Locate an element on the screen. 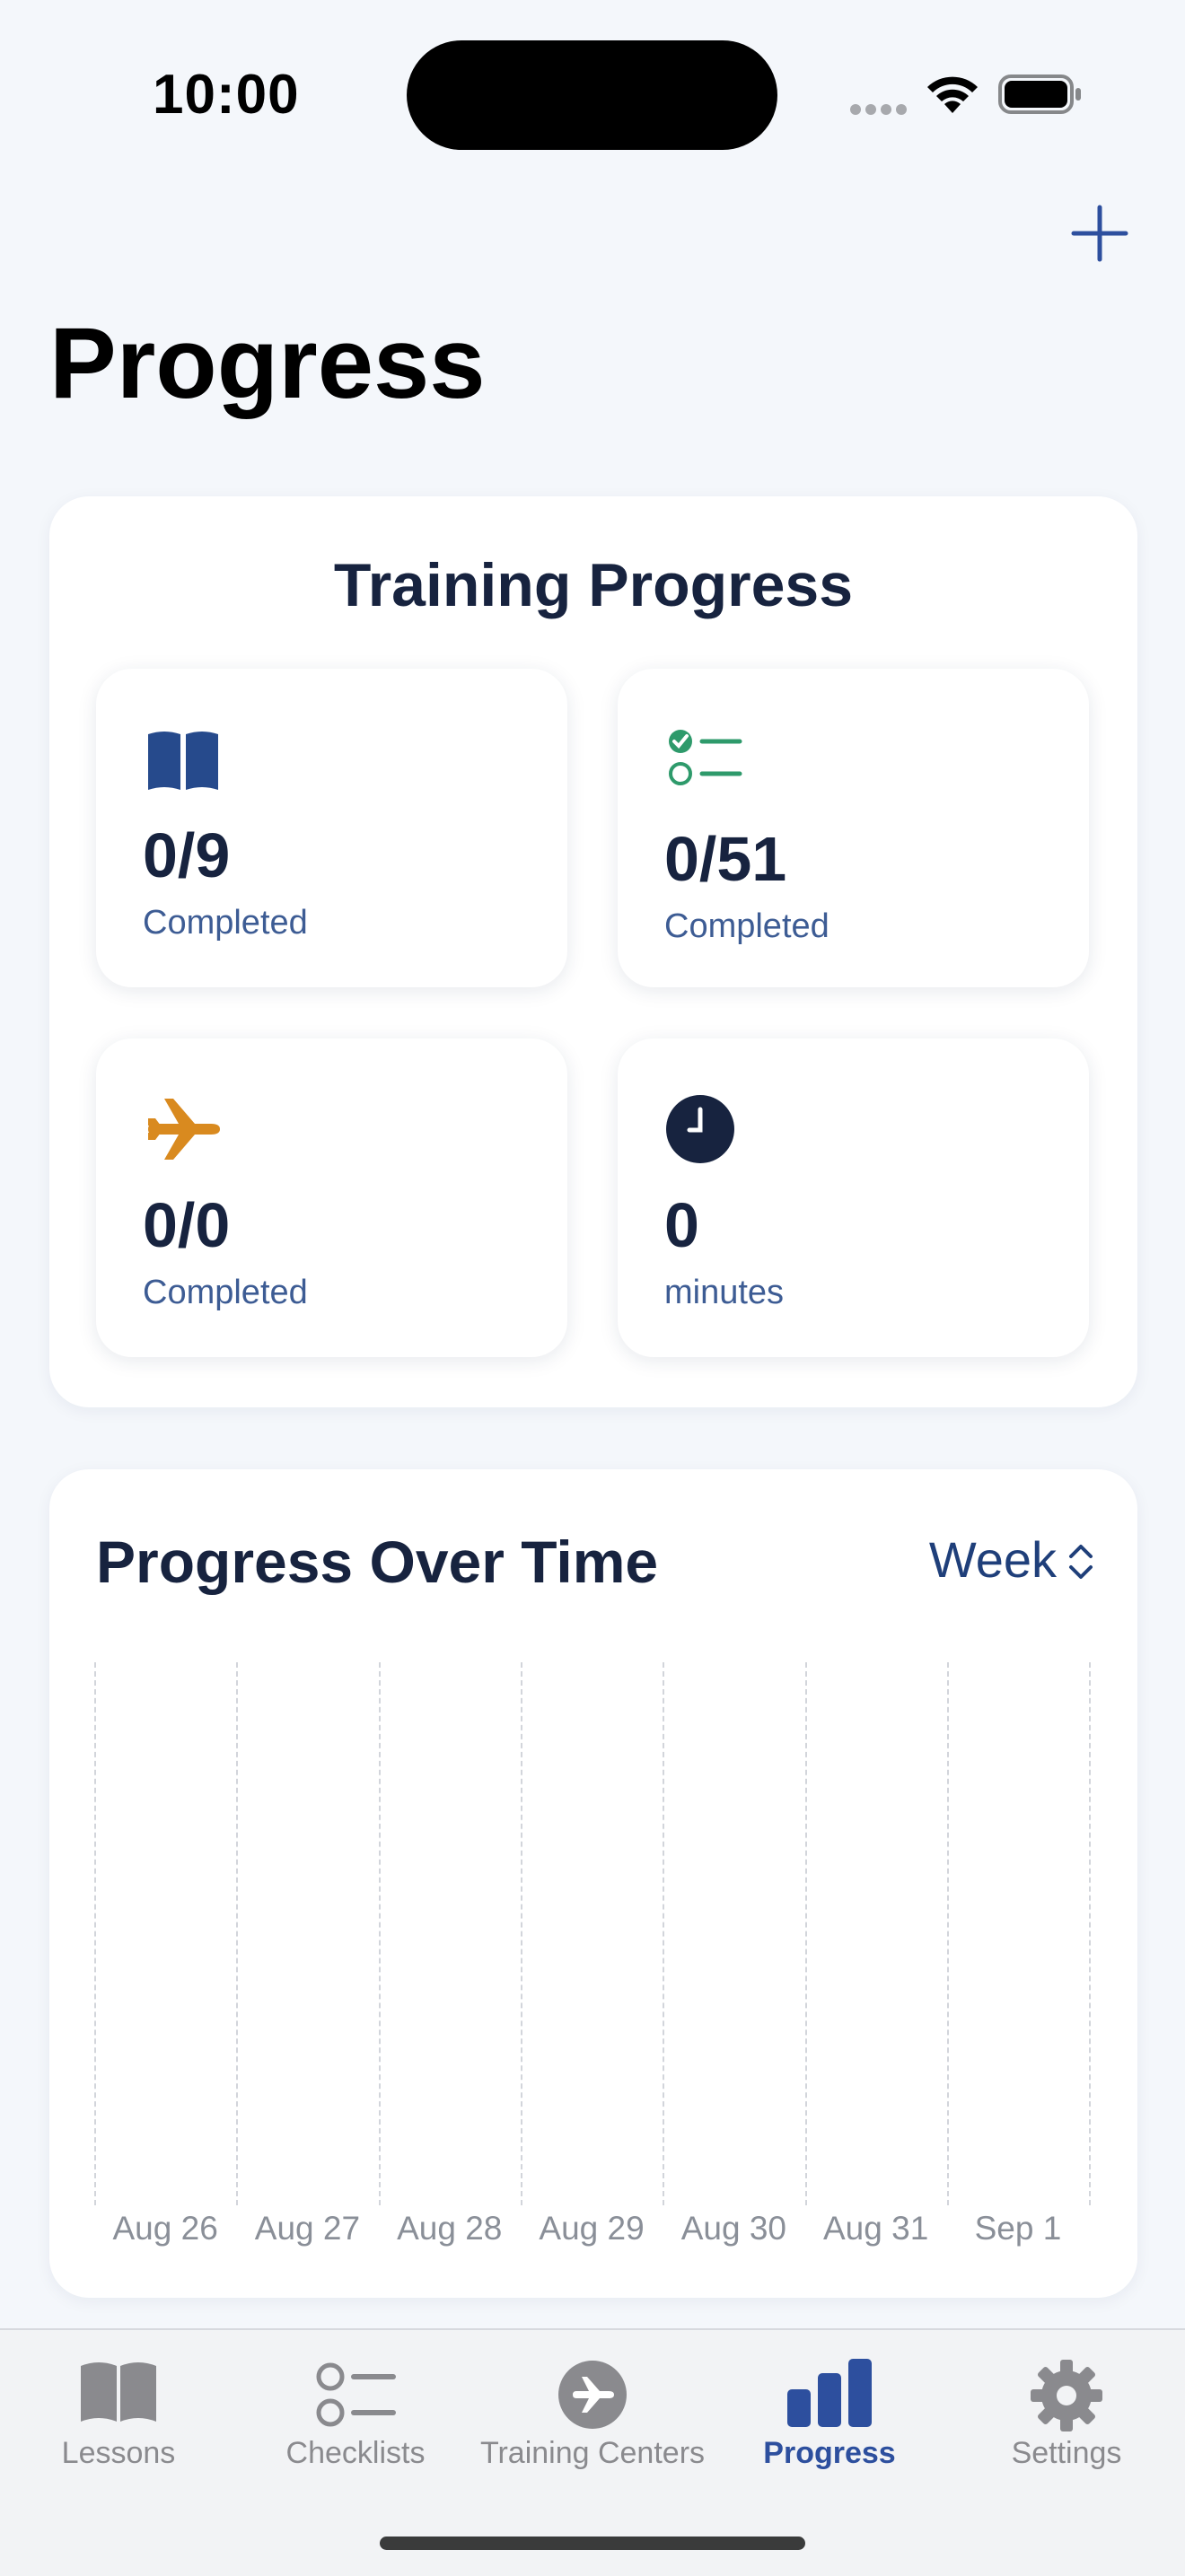 The image size is (1185, 2576). tab-label: Progress is located at coordinates (829, 2453).